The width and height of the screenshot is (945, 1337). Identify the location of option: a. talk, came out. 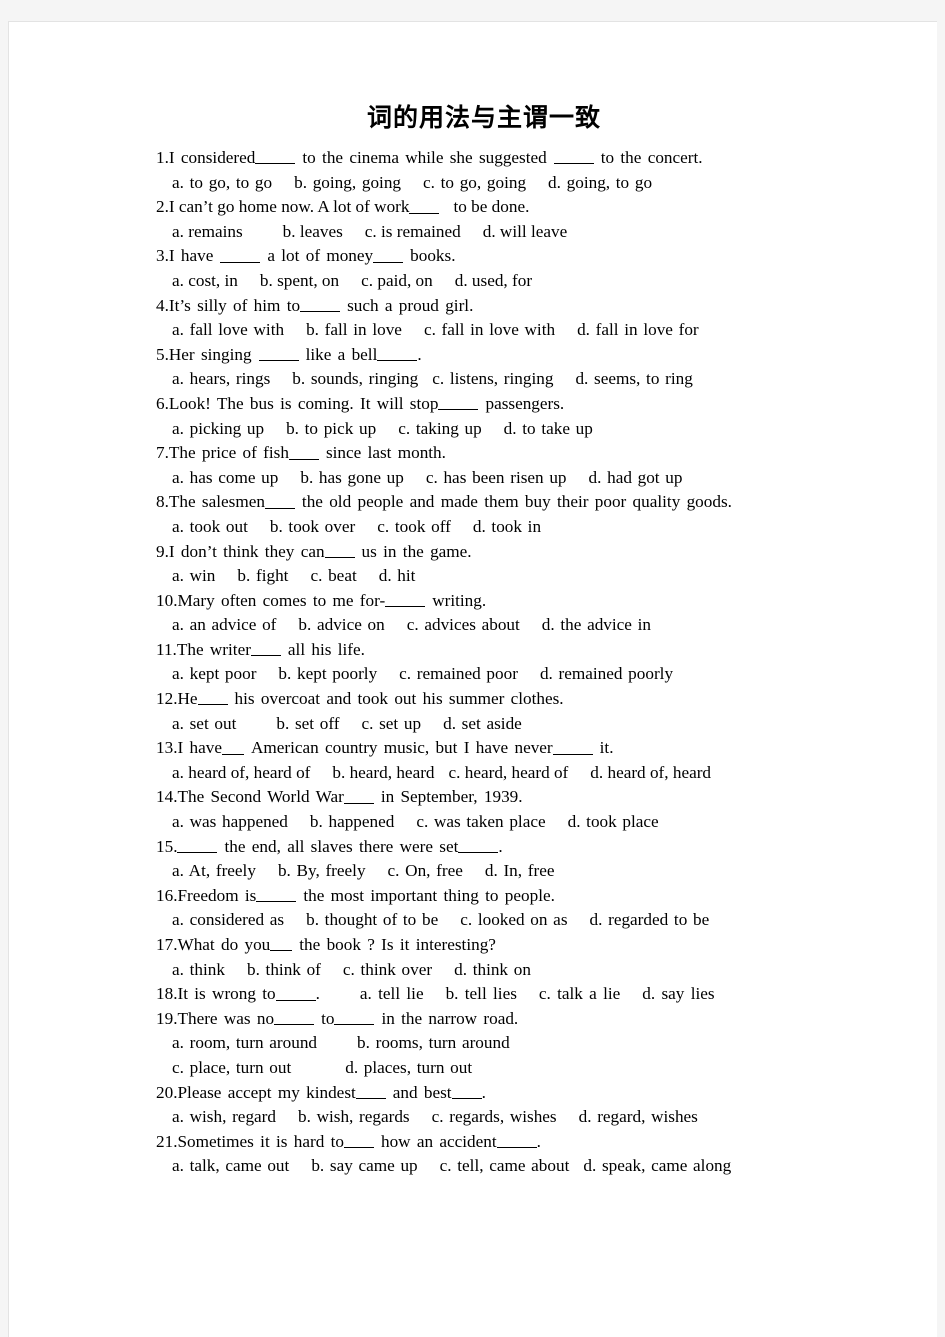
(230, 1165).